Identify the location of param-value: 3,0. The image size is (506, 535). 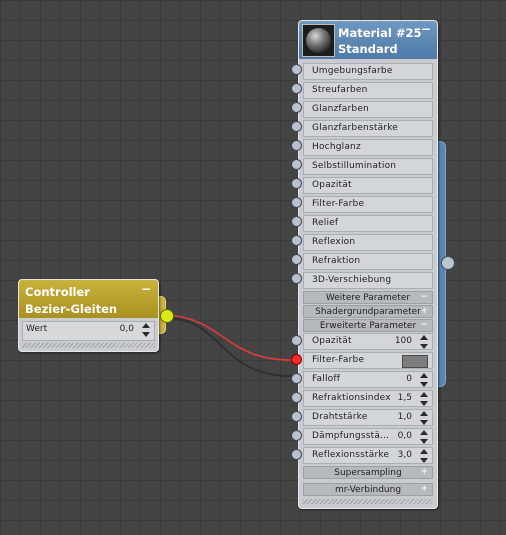
(405, 455).